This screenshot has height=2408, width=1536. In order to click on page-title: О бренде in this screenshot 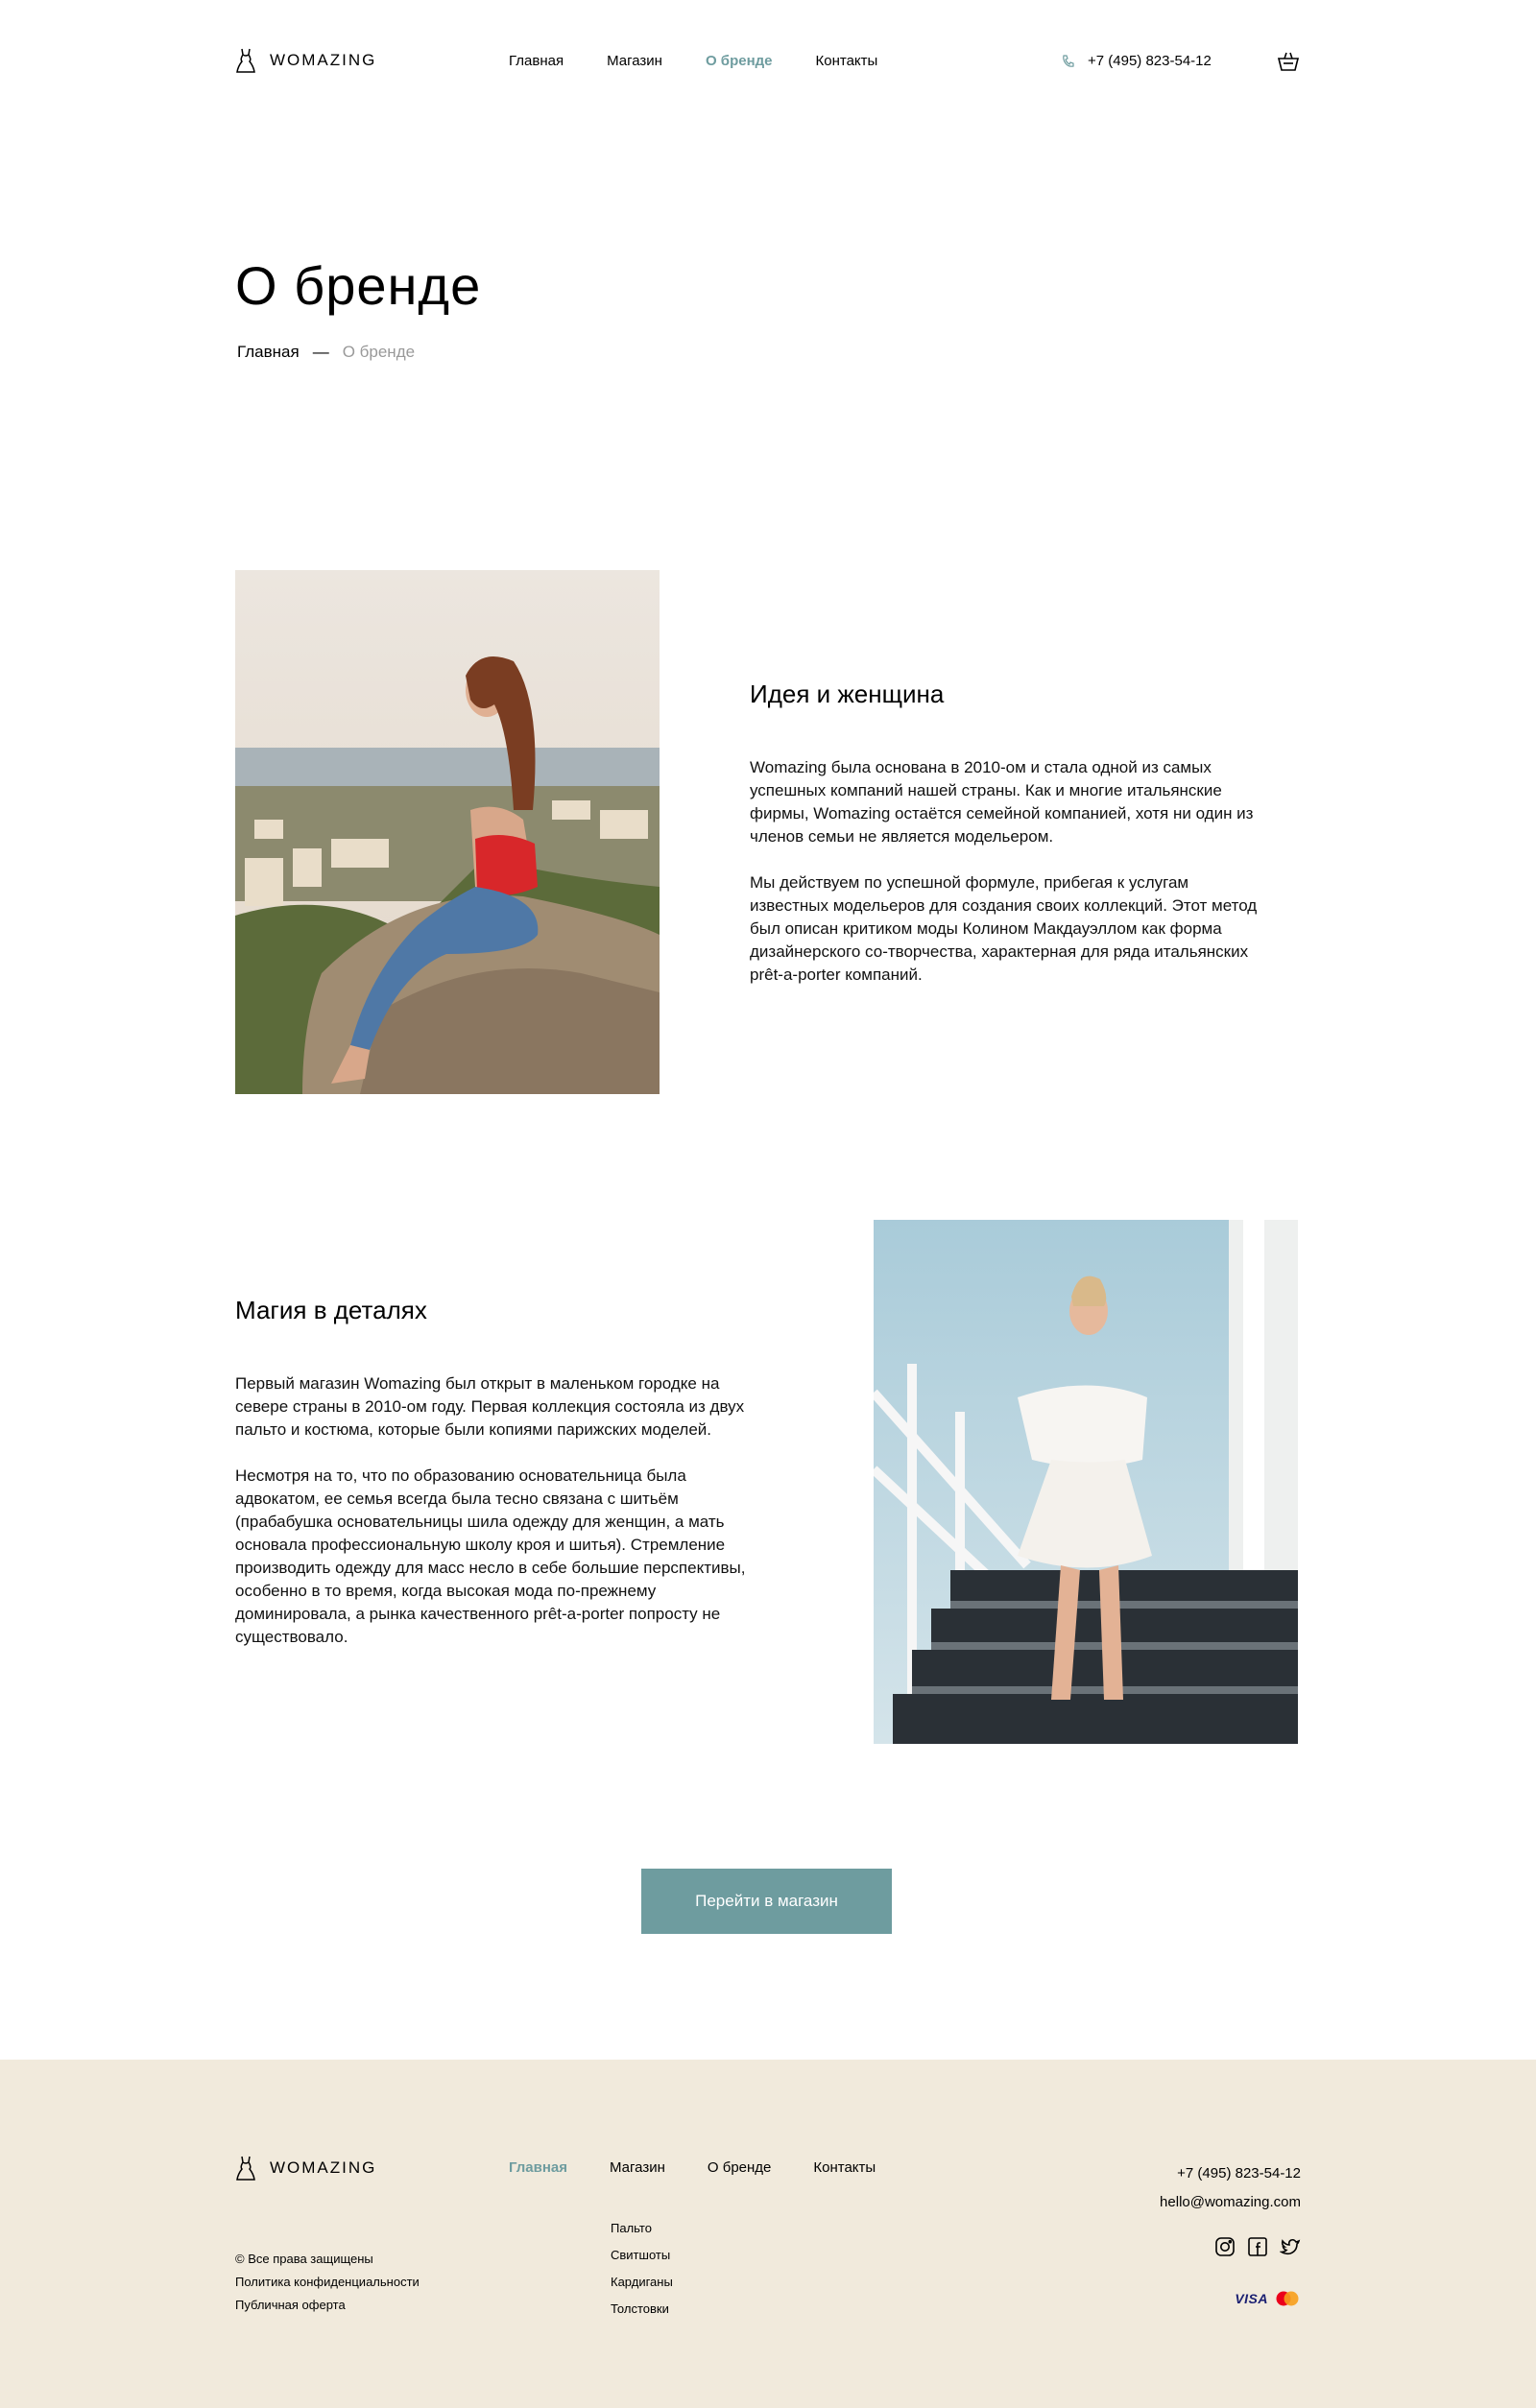, I will do `click(358, 285)`.